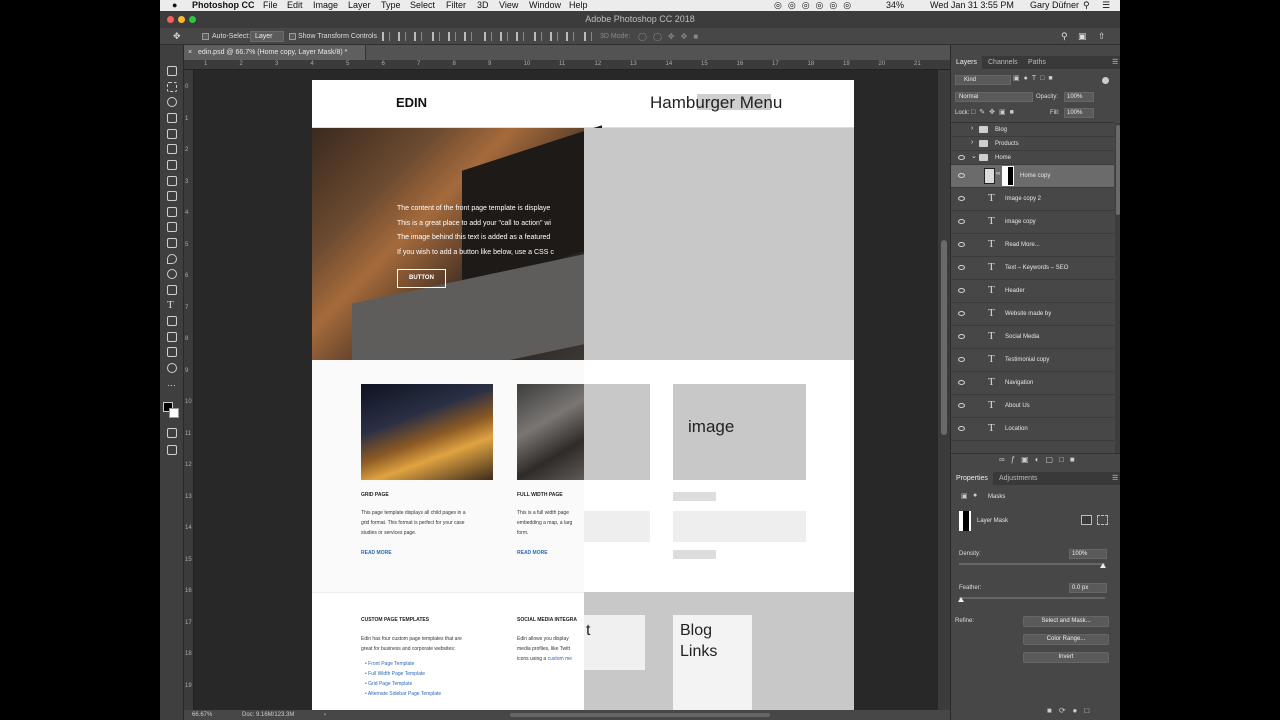 This screenshot has width=1280, height=720. I want to click on horizontal-scroll-thumb, so click(640, 715).